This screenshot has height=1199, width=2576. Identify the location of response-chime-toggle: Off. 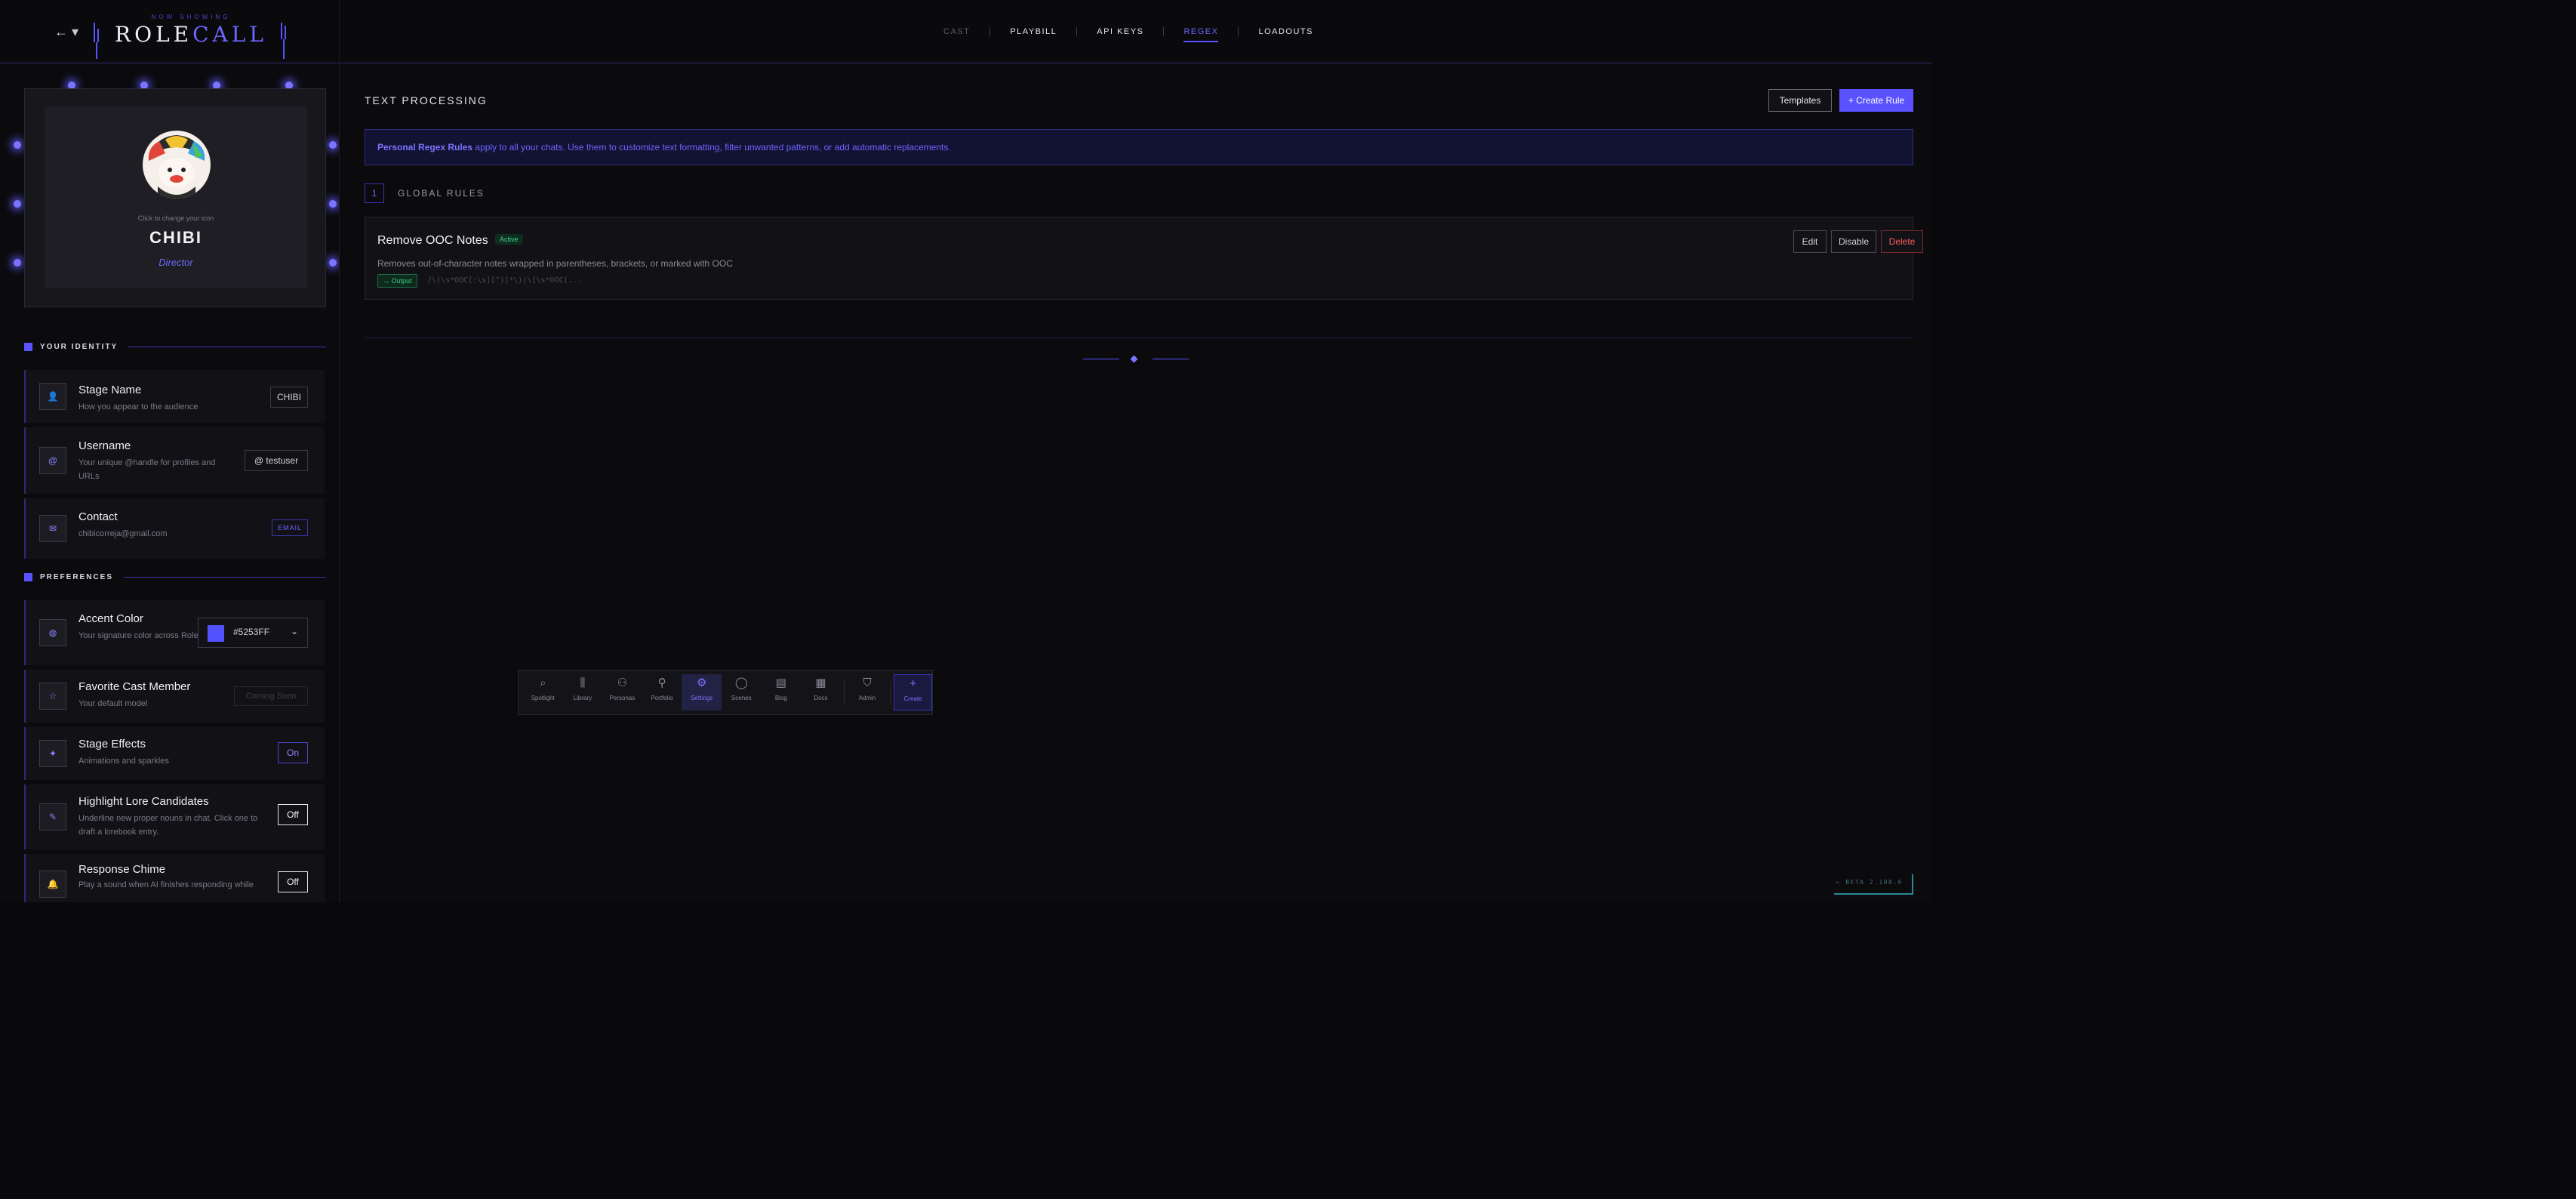
(293, 881).